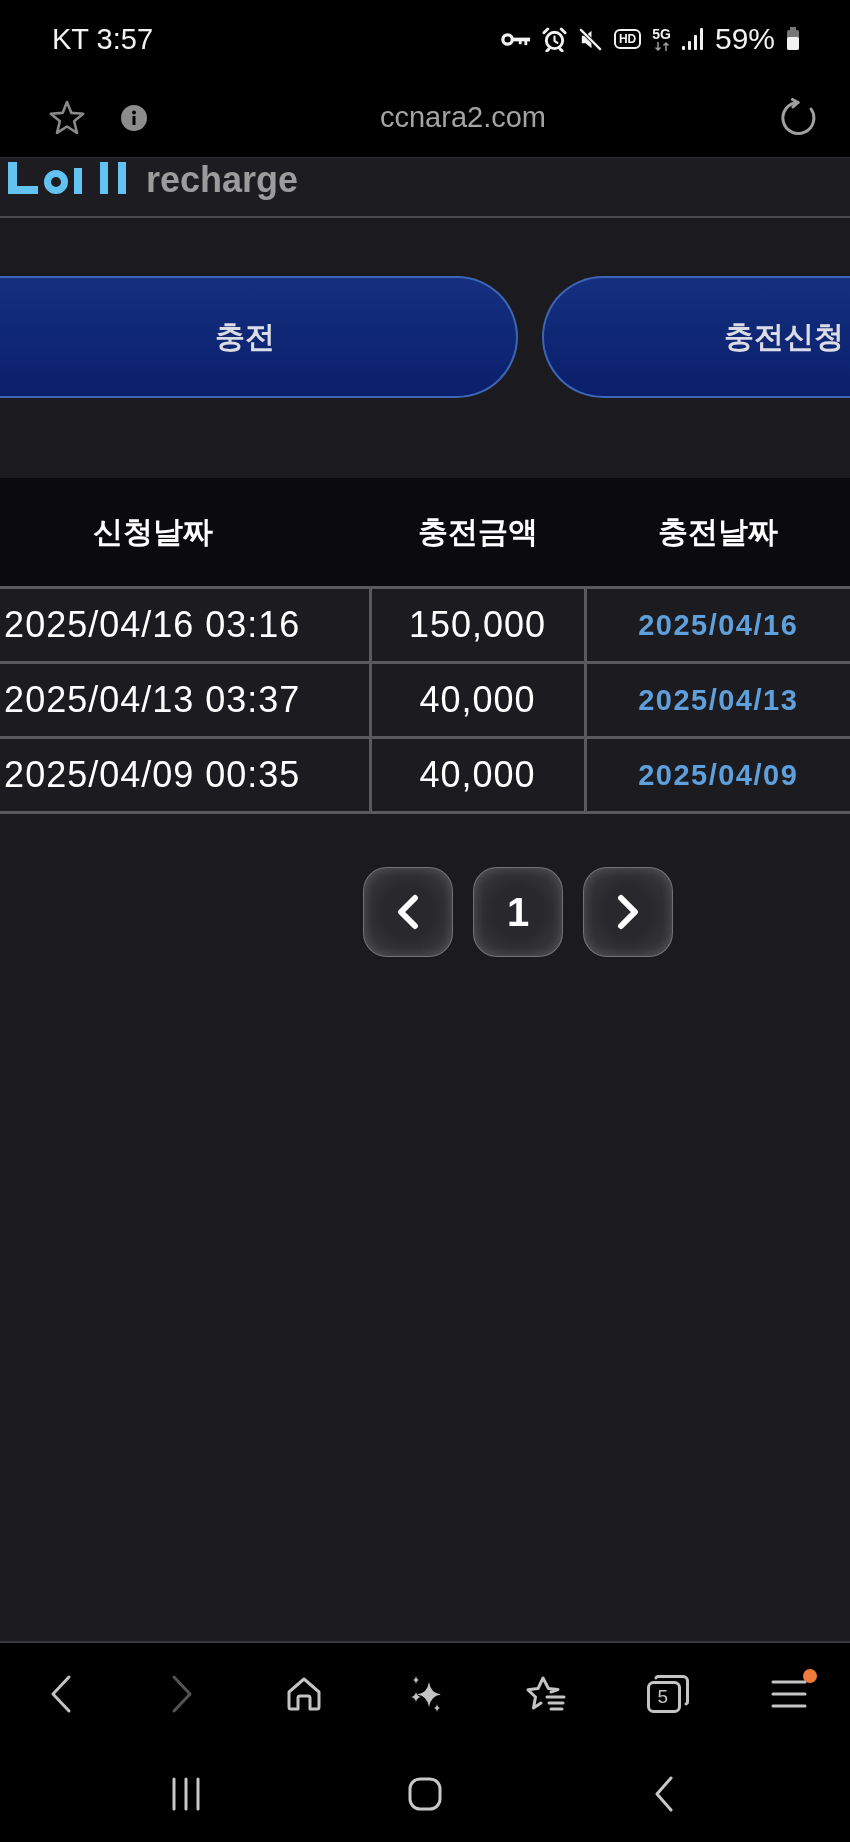 The width and height of the screenshot is (850, 1842). I want to click on table-cell: 2025/04/09 00:35, so click(185, 775).